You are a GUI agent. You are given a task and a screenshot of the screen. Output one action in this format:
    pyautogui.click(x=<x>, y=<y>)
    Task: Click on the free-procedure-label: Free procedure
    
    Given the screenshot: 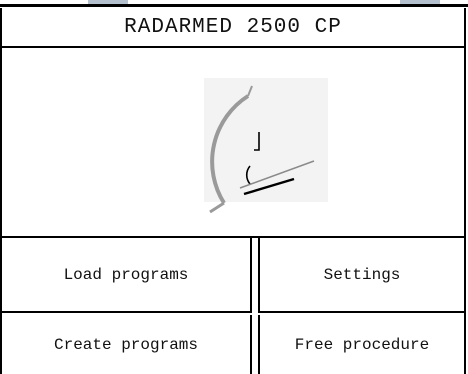 What is the action you would take?
    pyautogui.click(x=362, y=344)
    